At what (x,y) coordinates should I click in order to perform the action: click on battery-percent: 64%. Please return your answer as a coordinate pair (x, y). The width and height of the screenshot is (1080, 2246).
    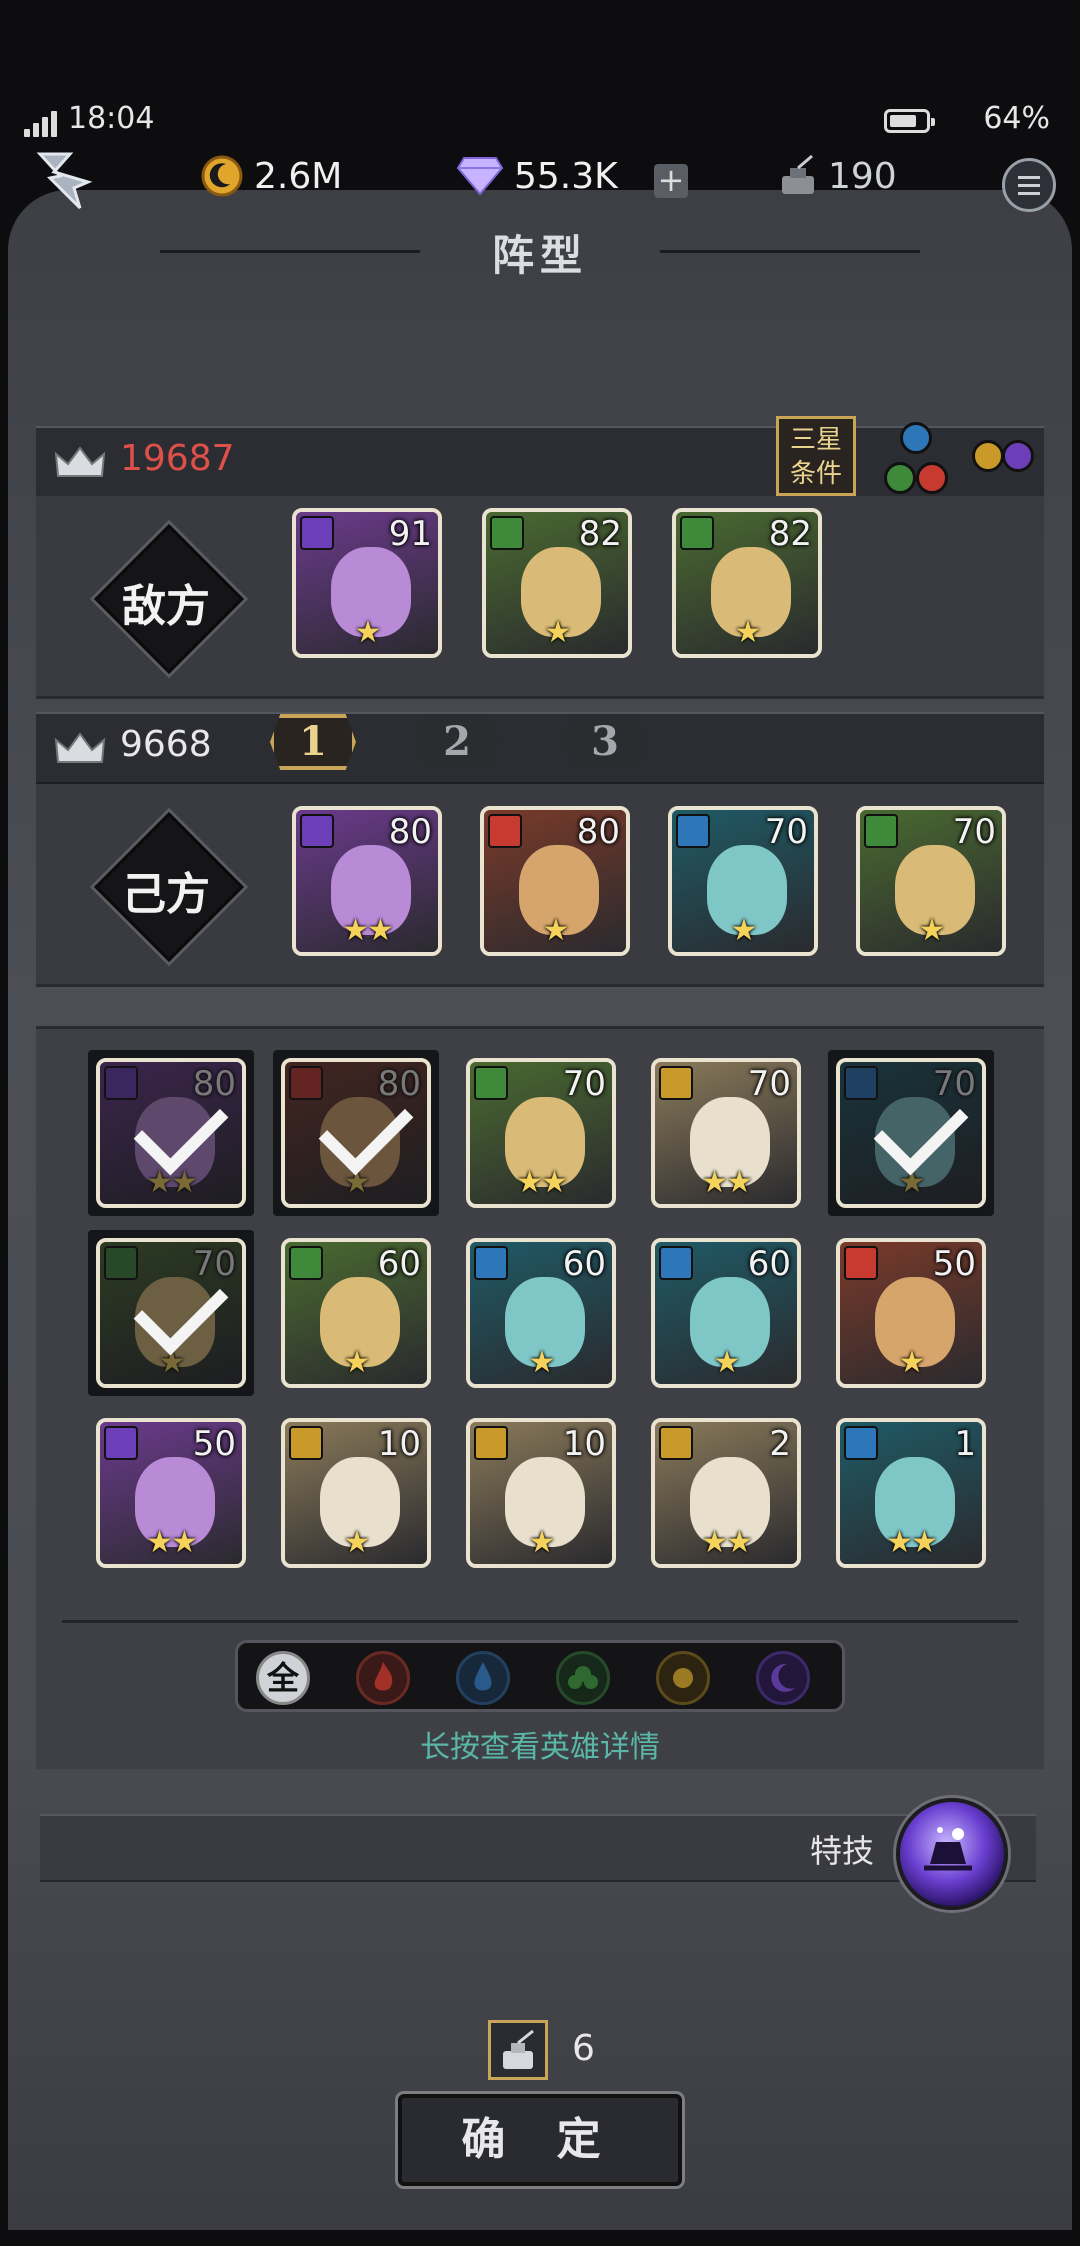
    Looking at the image, I should click on (1016, 118).